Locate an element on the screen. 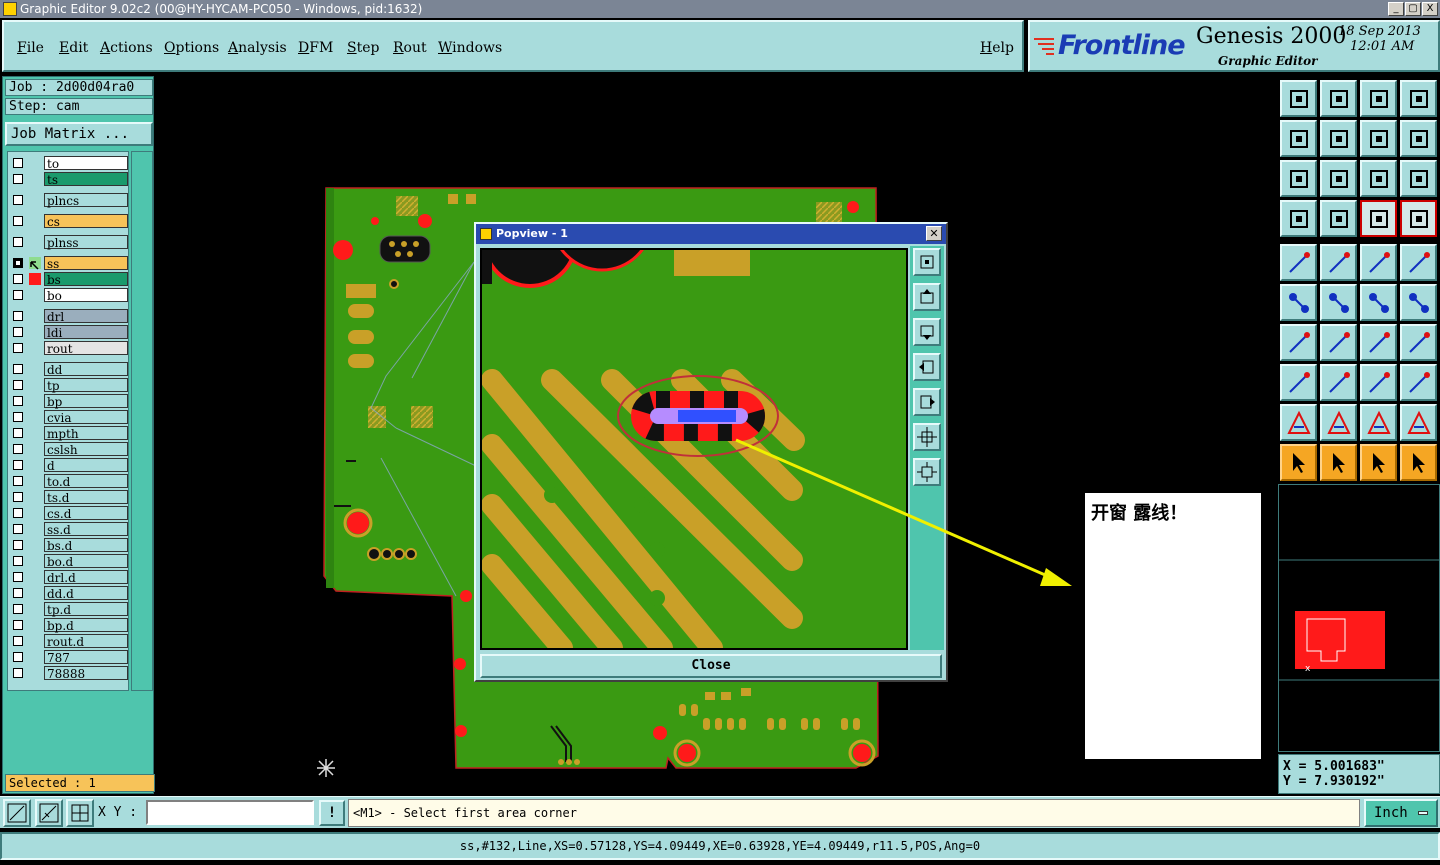 Image resolution: width=1440 pixels, height=865 pixels. annotation-note: 开窗 露线！ is located at coordinates (1173, 626).